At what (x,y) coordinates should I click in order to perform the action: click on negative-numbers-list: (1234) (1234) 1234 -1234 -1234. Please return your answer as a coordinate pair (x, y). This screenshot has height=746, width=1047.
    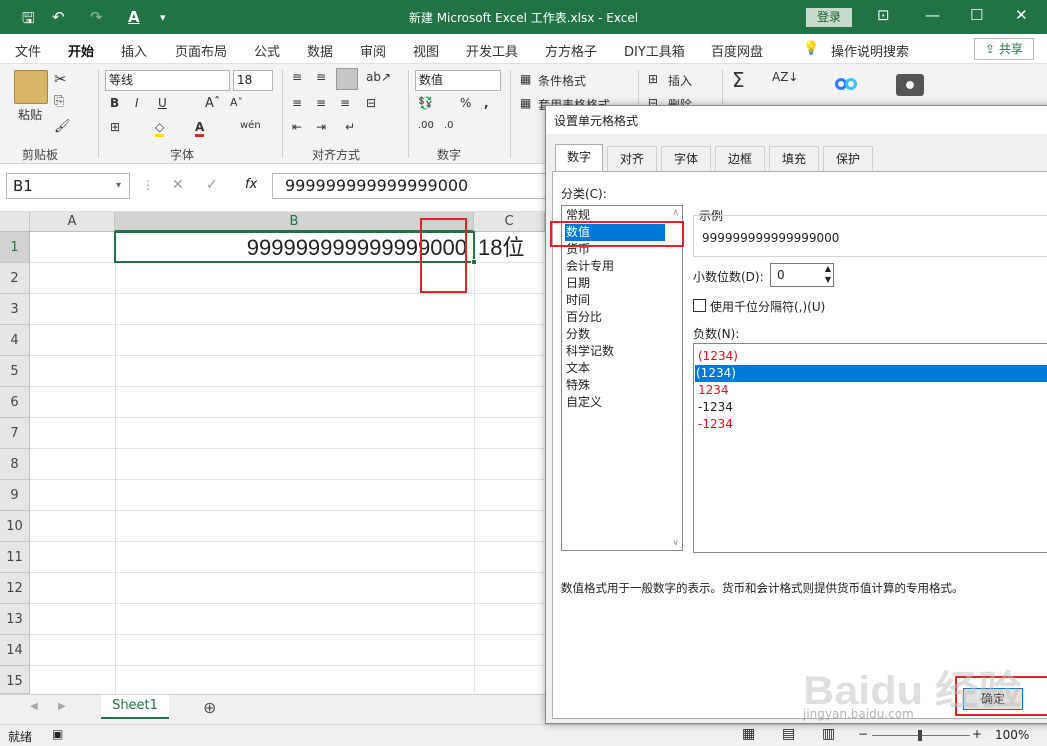
    Looking at the image, I should click on (870, 448).